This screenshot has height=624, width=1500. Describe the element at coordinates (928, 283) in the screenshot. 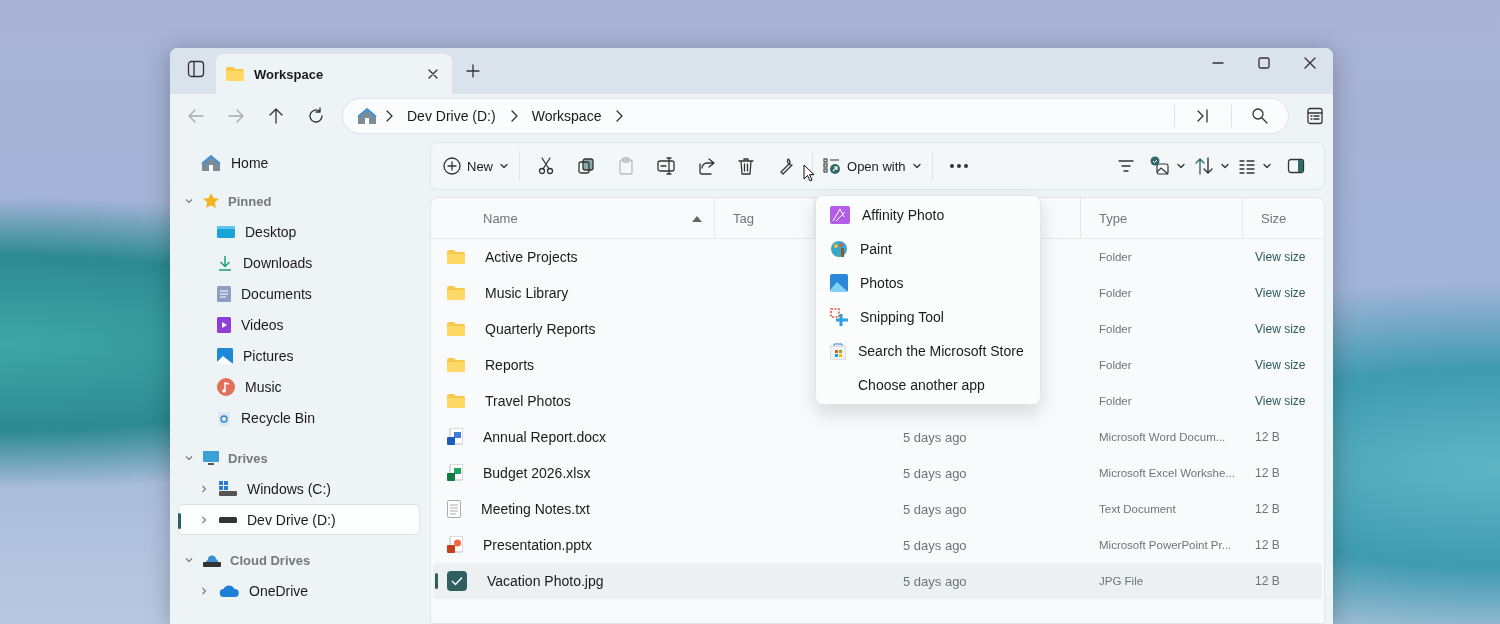

I see `menu-item: Photos` at that location.